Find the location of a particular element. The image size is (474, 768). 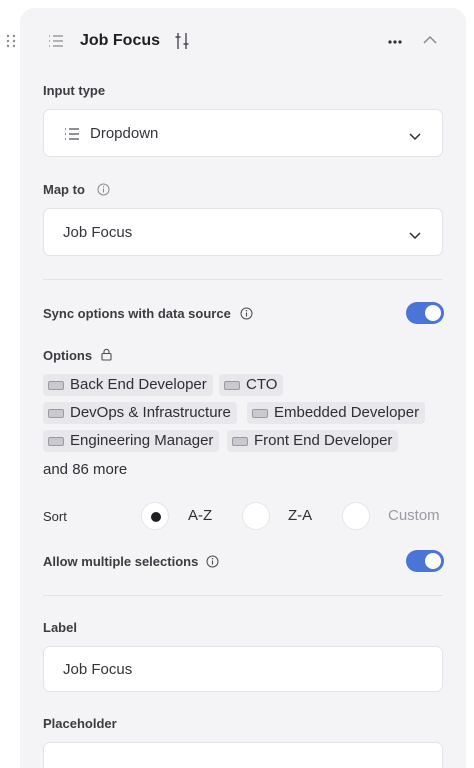

input-type-value: Dropdown is located at coordinates (124, 133).